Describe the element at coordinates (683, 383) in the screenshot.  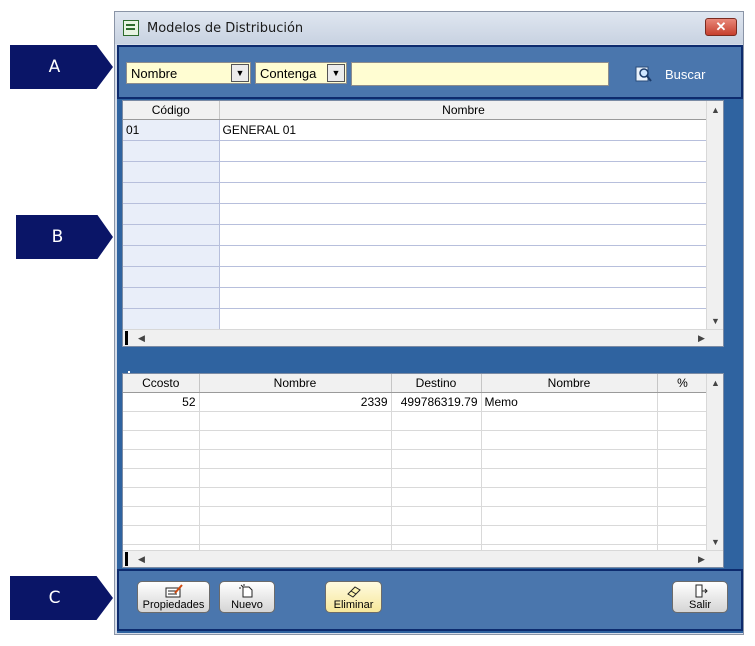
I see `column-header-percent: %` at that location.